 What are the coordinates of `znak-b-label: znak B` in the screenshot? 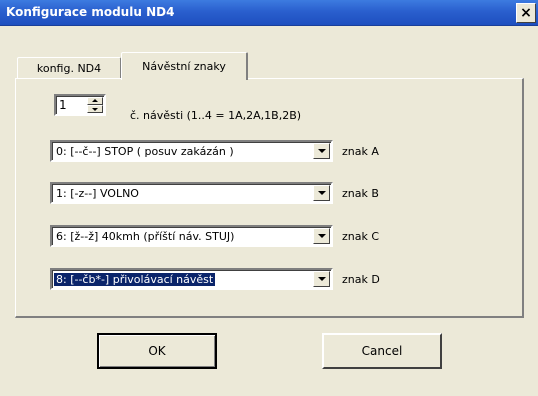 It's located at (360, 193).